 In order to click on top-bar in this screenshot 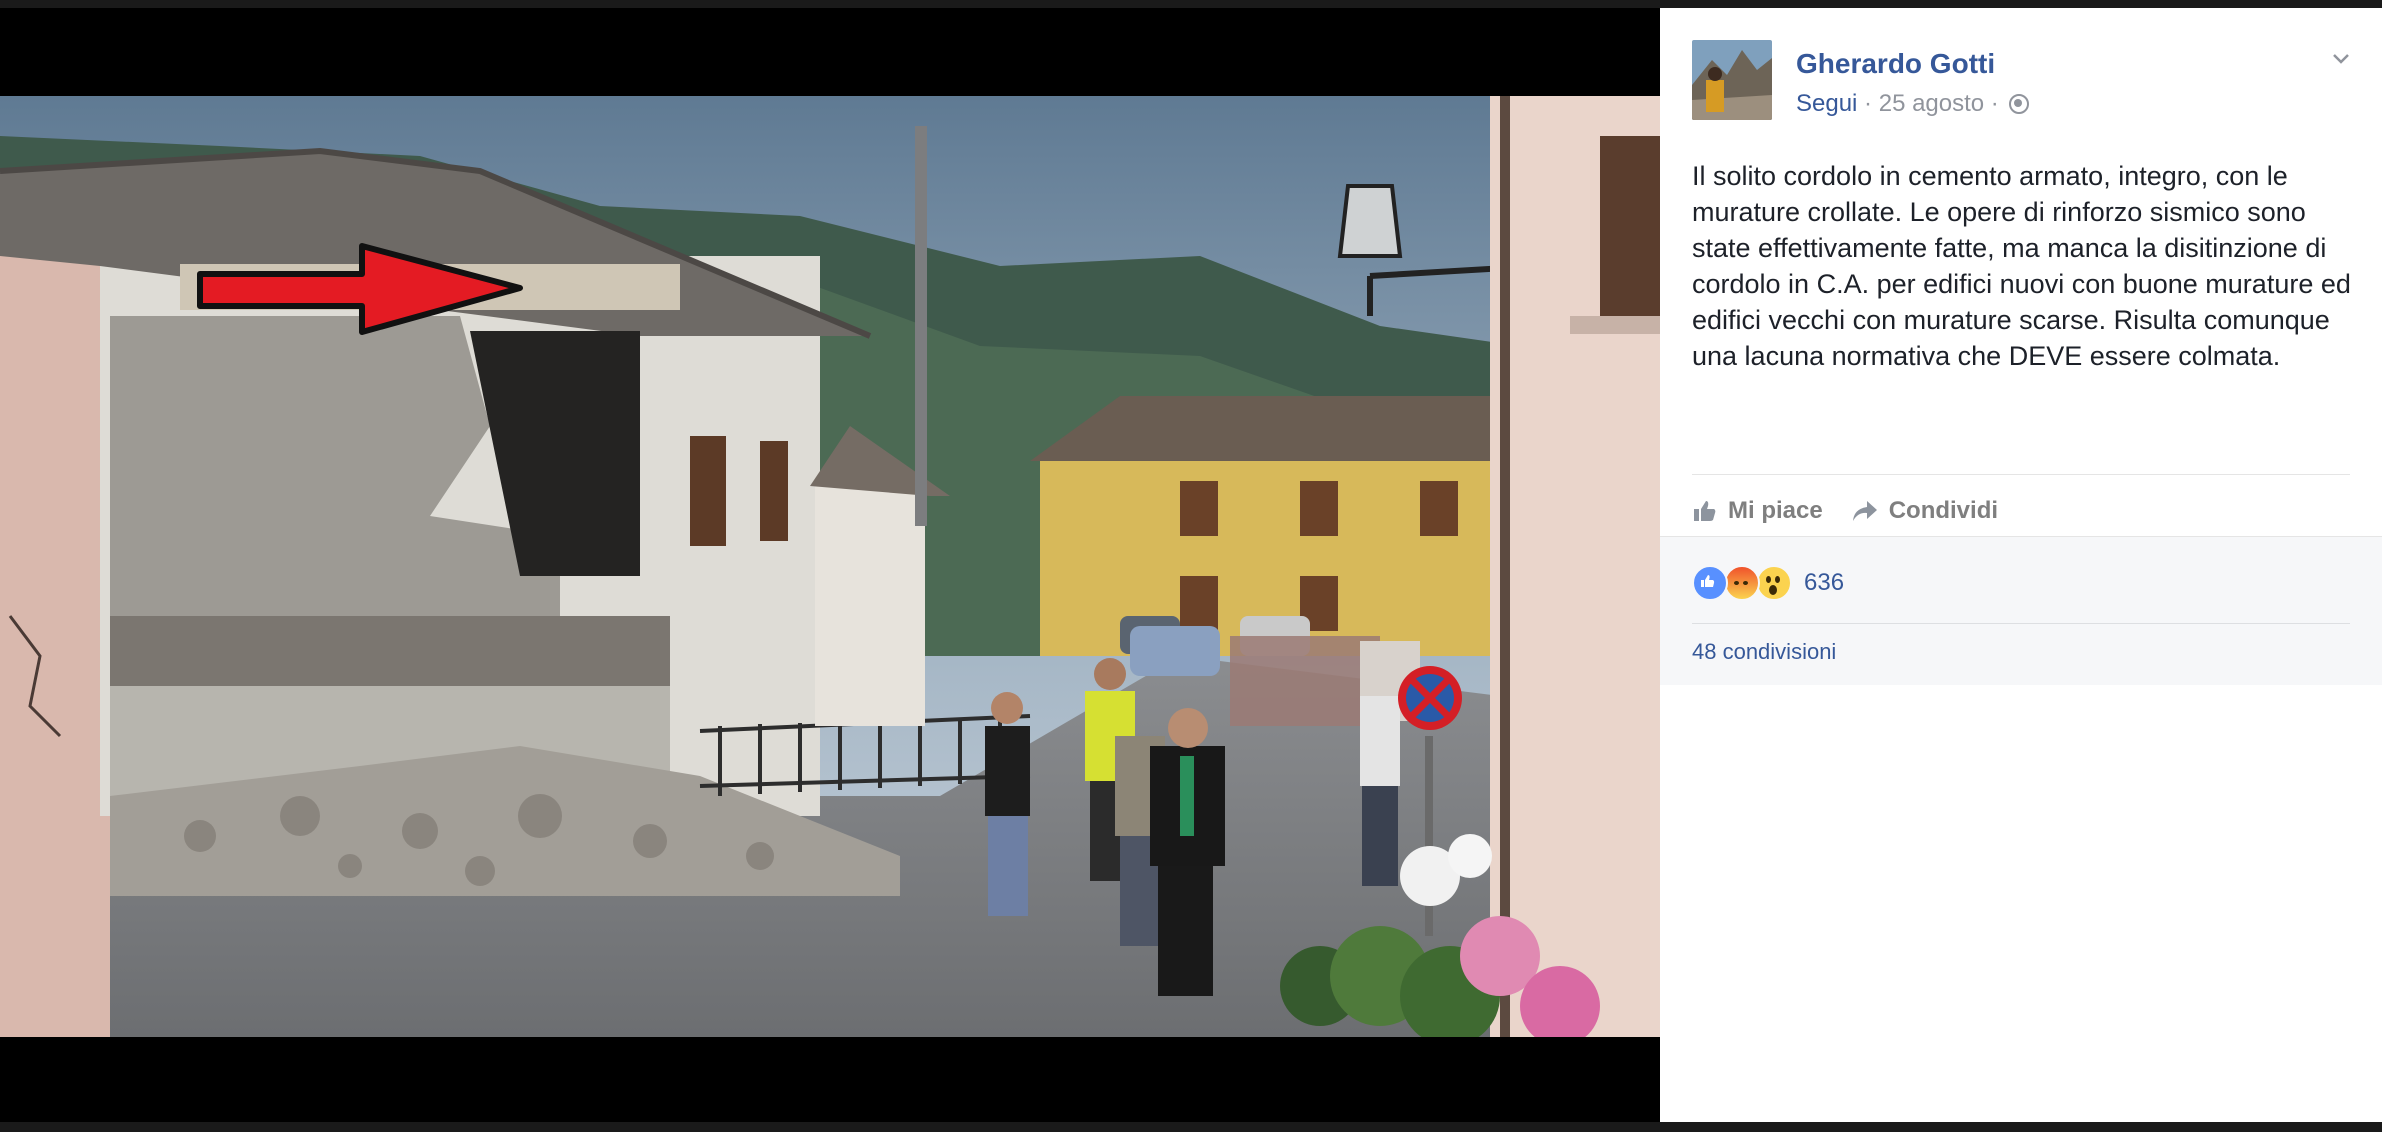, I will do `click(1191, 4)`.